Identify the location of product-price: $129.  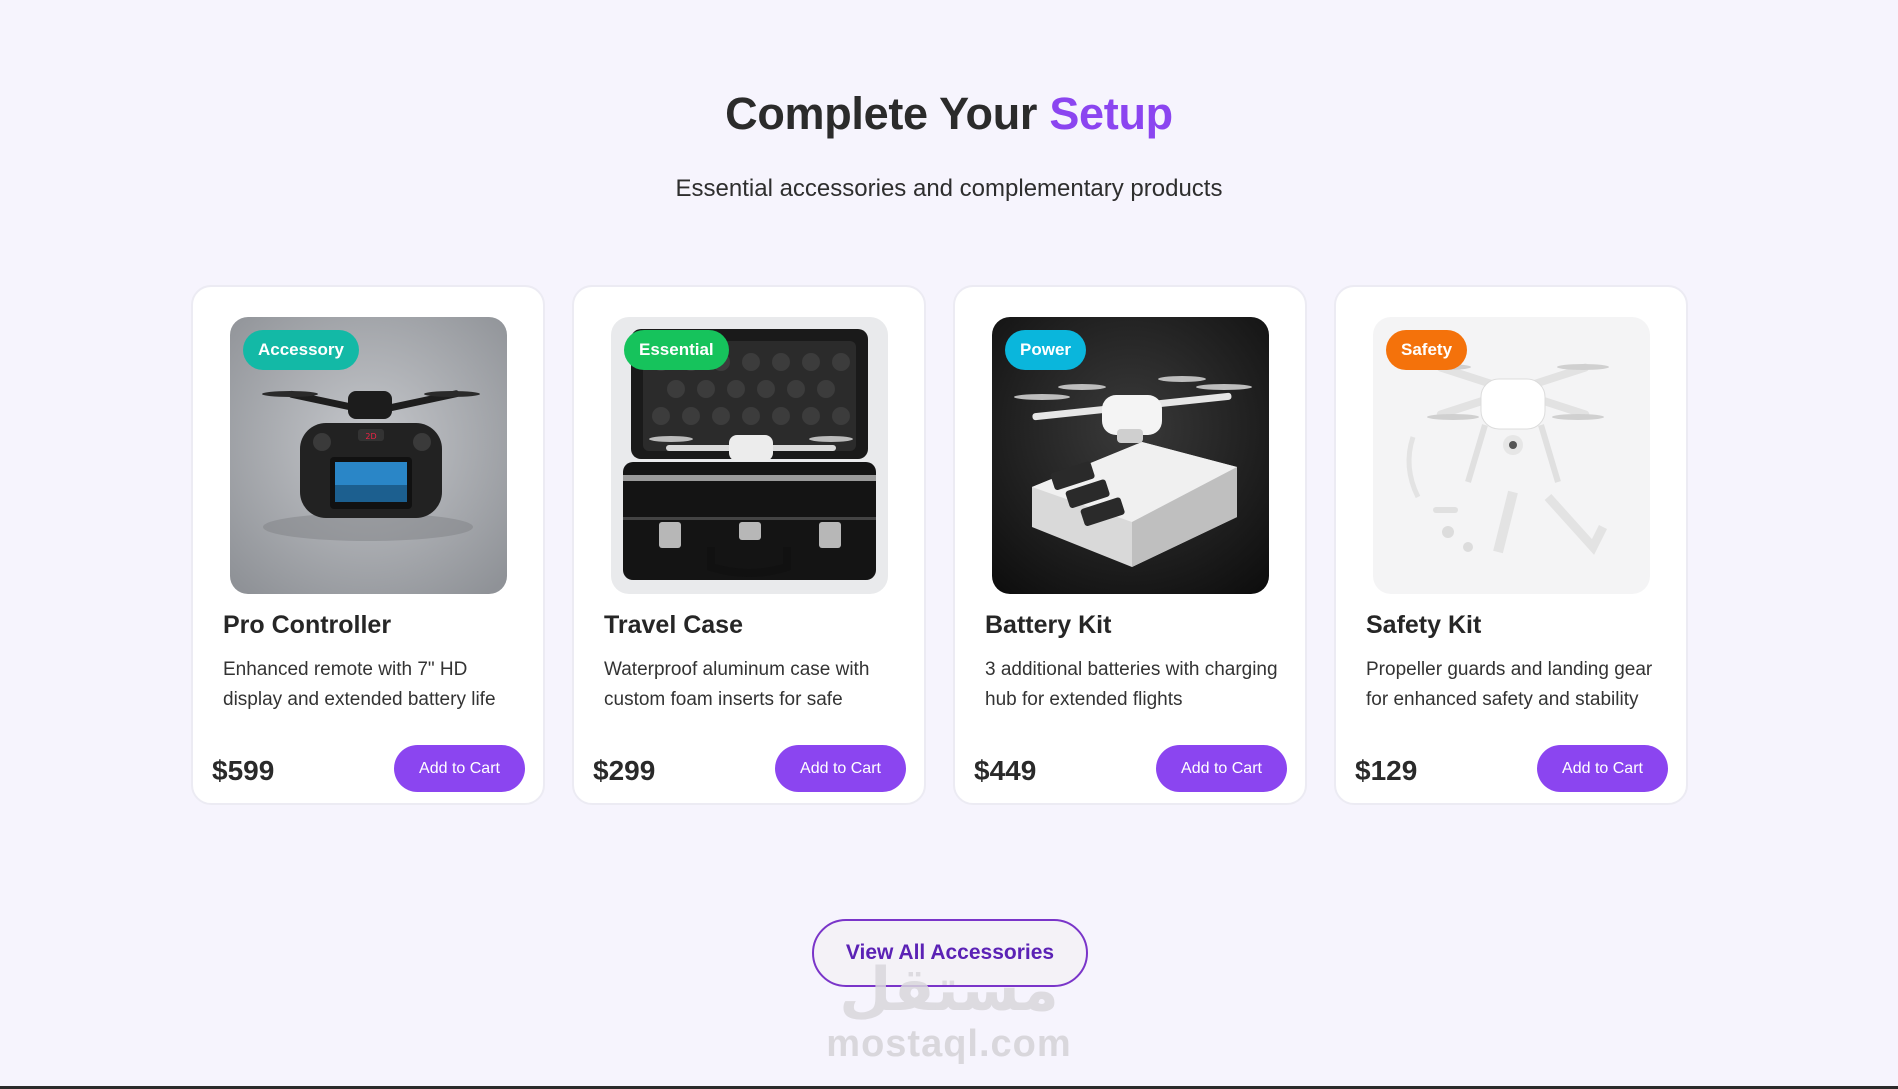
(1386, 770).